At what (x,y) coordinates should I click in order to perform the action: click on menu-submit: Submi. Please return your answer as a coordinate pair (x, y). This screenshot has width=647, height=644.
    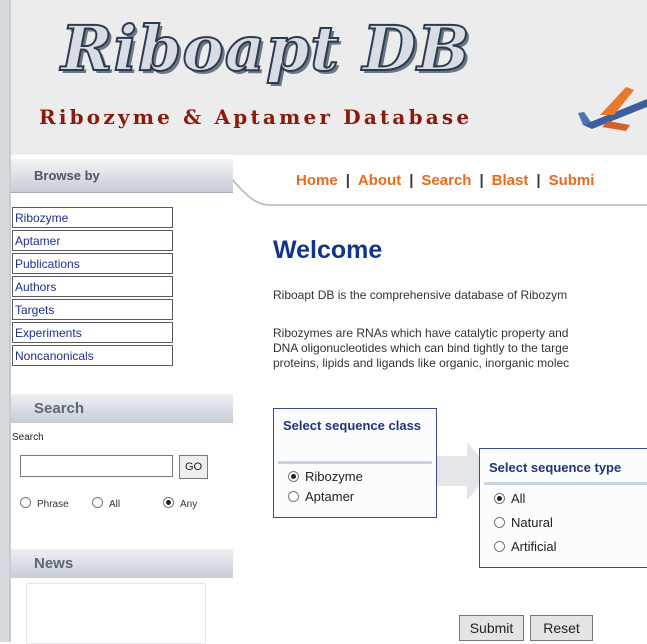
    Looking at the image, I should click on (572, 180).